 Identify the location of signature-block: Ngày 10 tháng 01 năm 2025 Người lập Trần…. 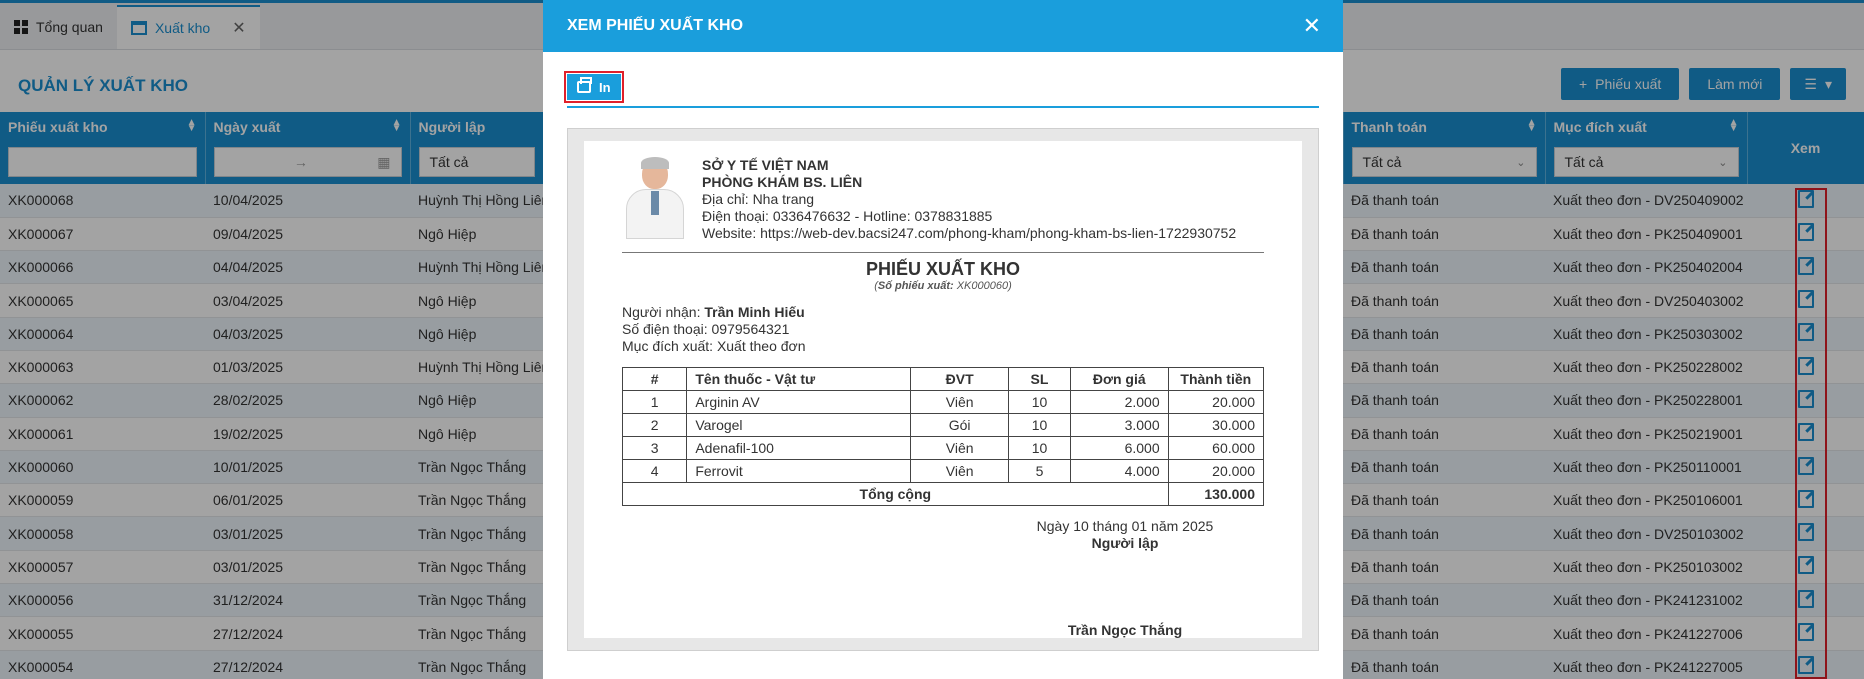
(1125, 578).